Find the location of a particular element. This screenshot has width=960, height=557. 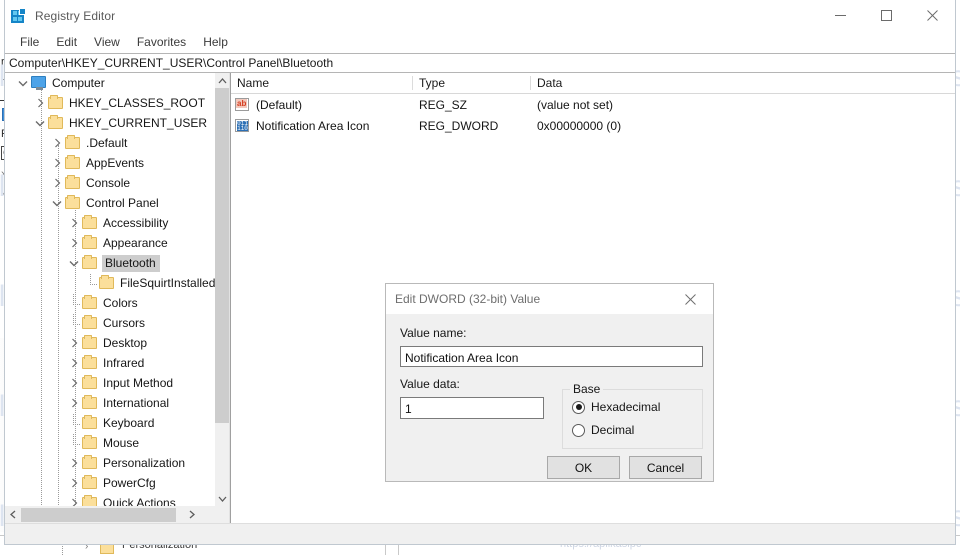

tree-node: Control Panel is located at coordinates (110, 203).